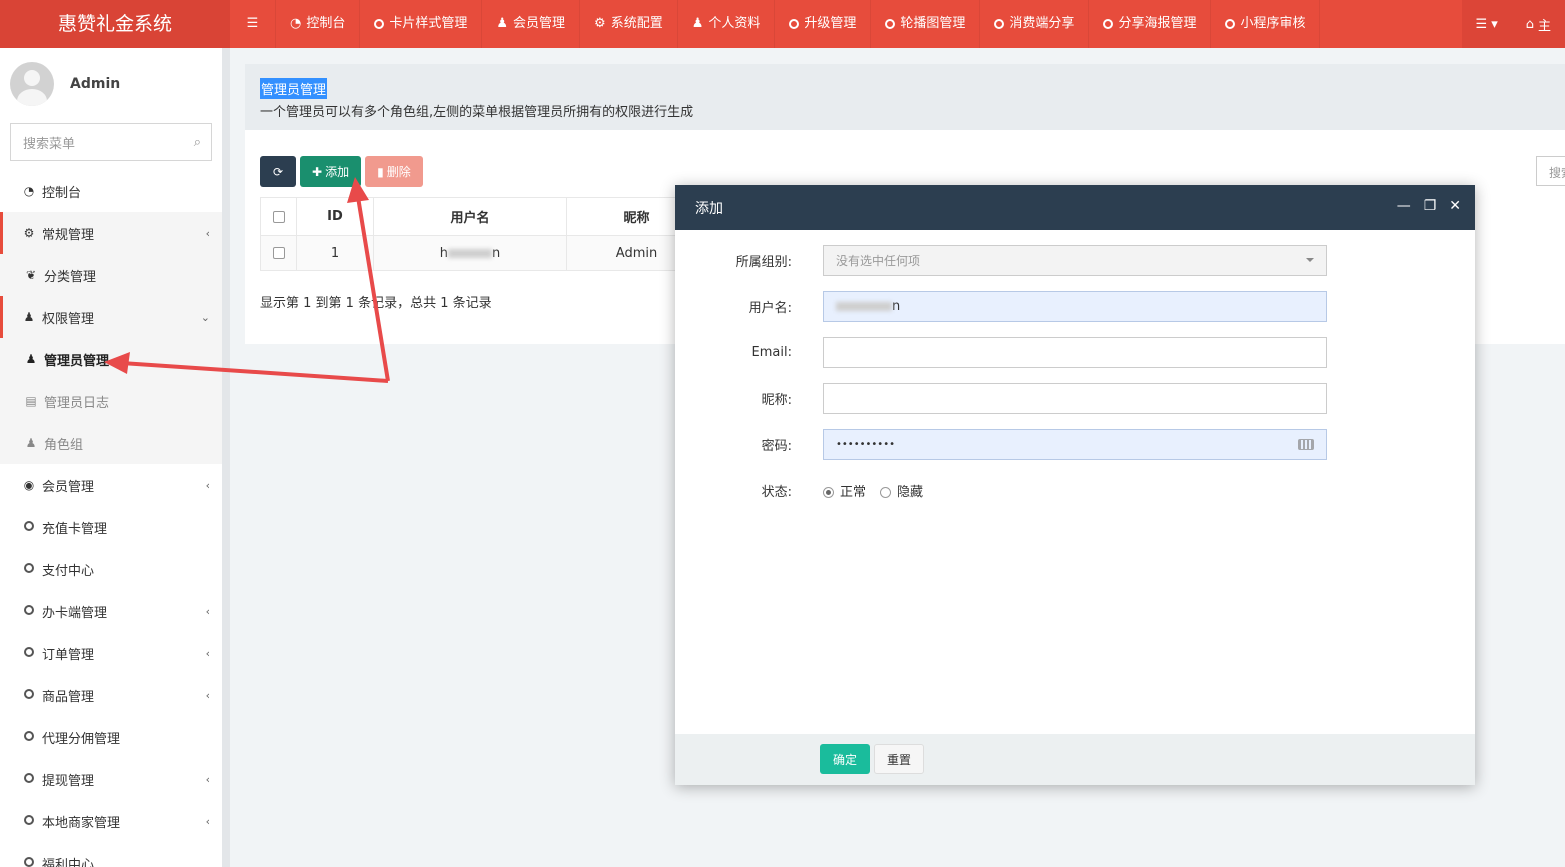 This screenshot has width=1565, height=867. What do you see at coordinates (278, 253) in the screenshot?
I see `row-checkbox` at bounding box center [278, 253].